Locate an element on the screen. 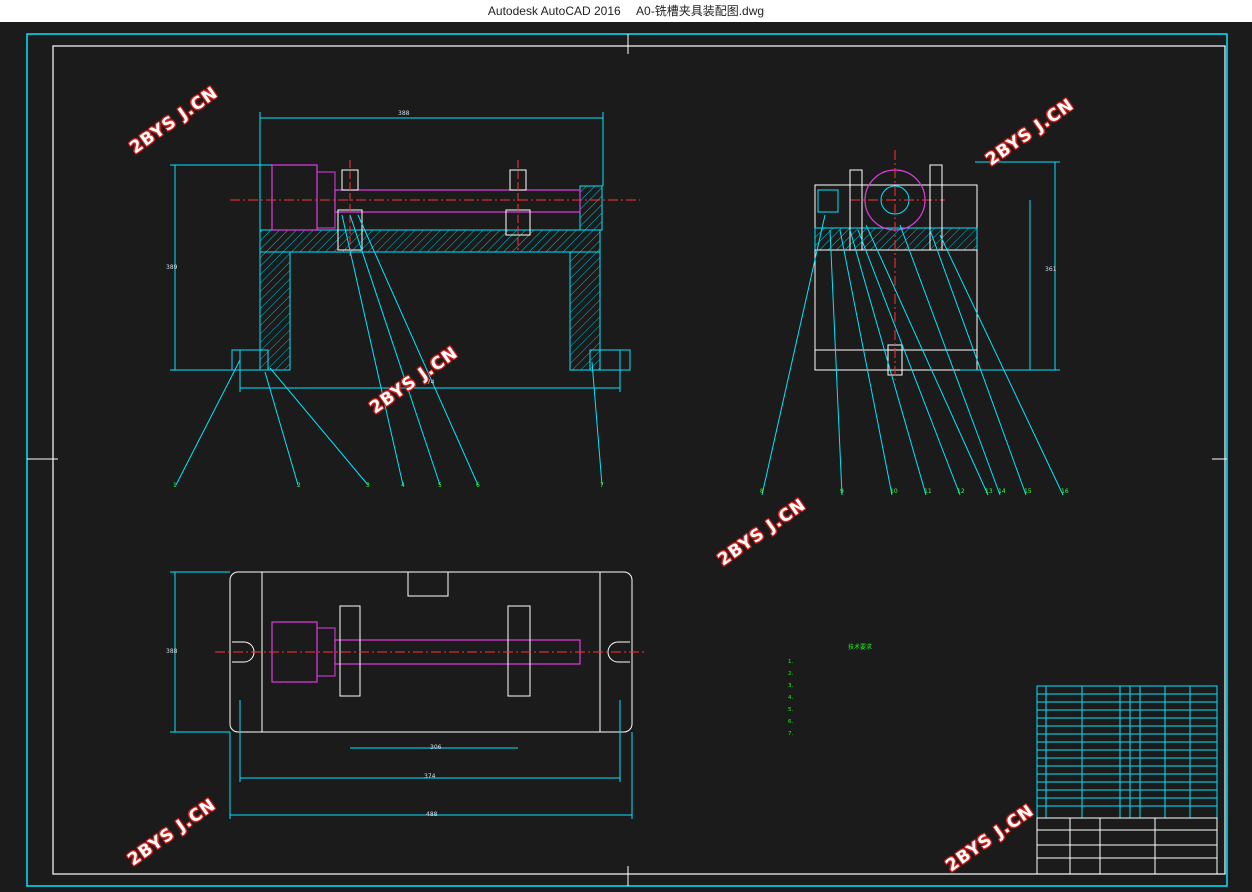 This screenshot has width=1252, height=892. tech-line-6: 6. is located at coordinates (791, 722).